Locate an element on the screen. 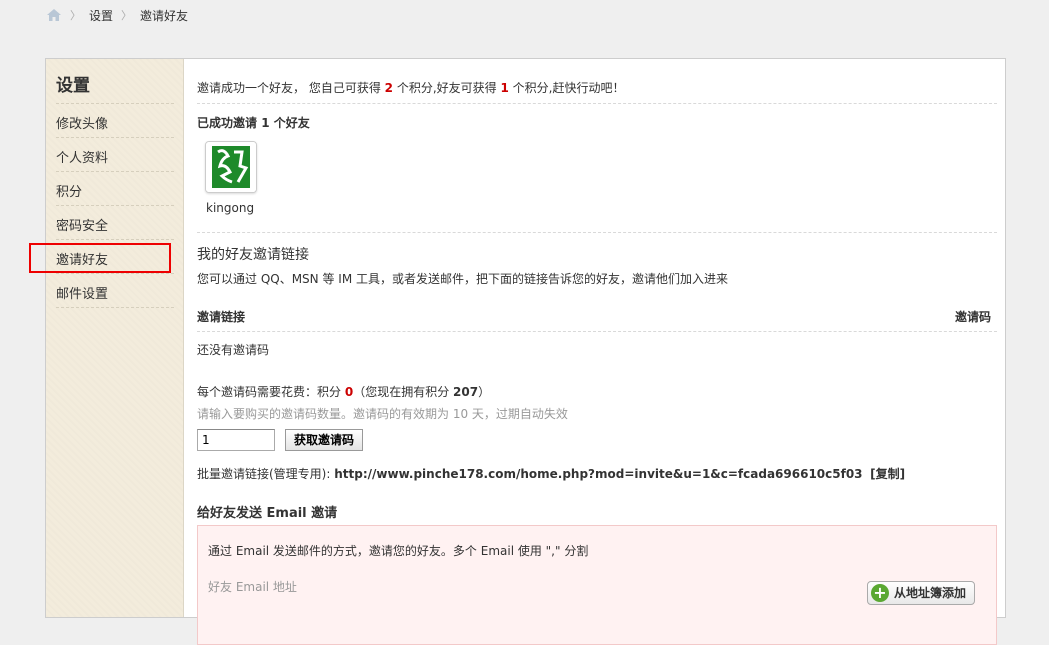  breadcrumb-item-invite: 邀请好友 is located at coordinates (164, 15).